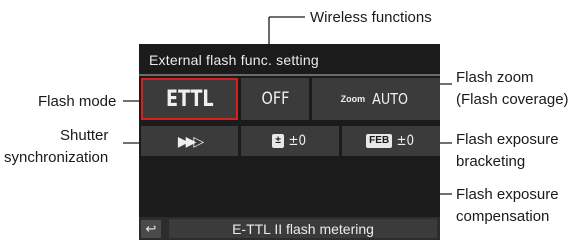  I want to click on shutter-sync-cell: ▶▶▷, so click(189, 141).